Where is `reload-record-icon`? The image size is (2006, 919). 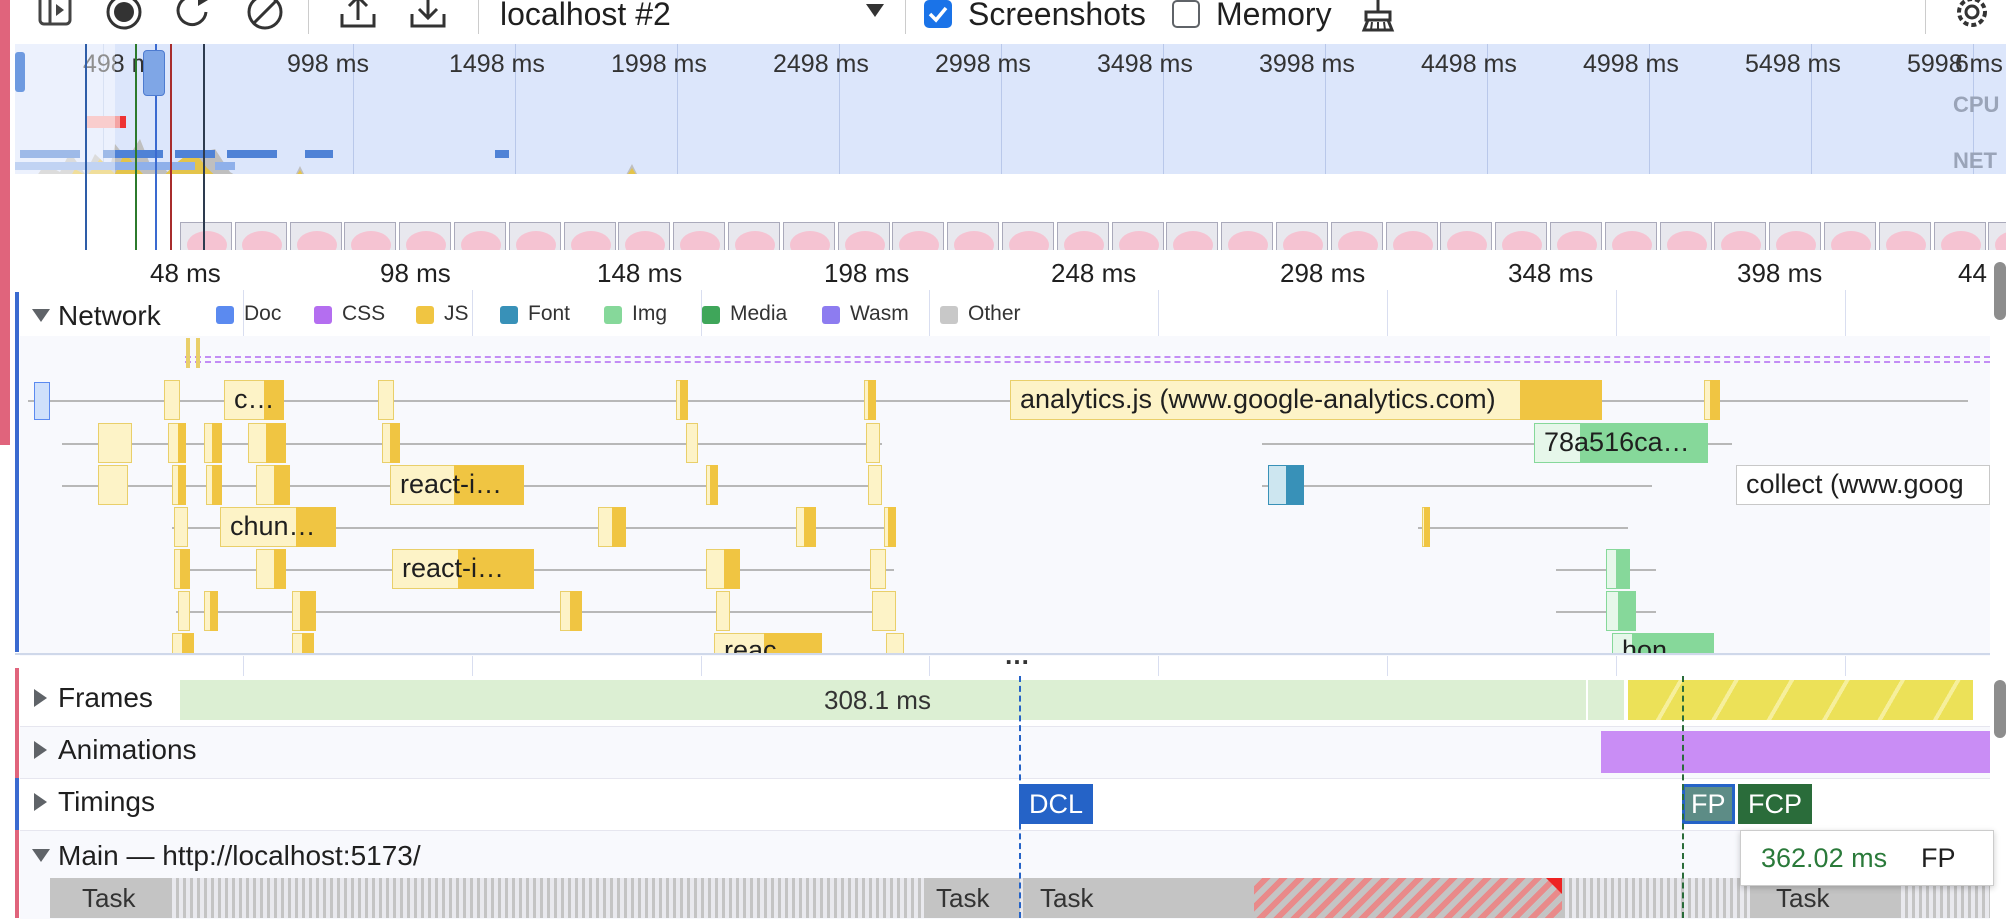
reload-record-icon is located at coordinates (196, 15).